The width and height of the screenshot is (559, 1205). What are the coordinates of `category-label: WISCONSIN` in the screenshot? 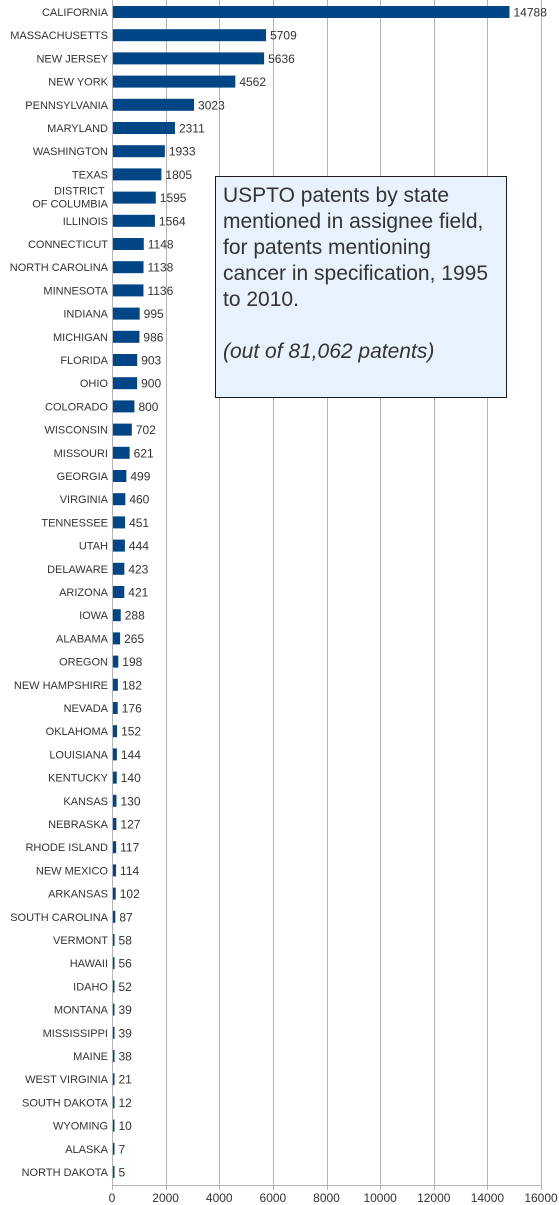 It's located at (76, 431).